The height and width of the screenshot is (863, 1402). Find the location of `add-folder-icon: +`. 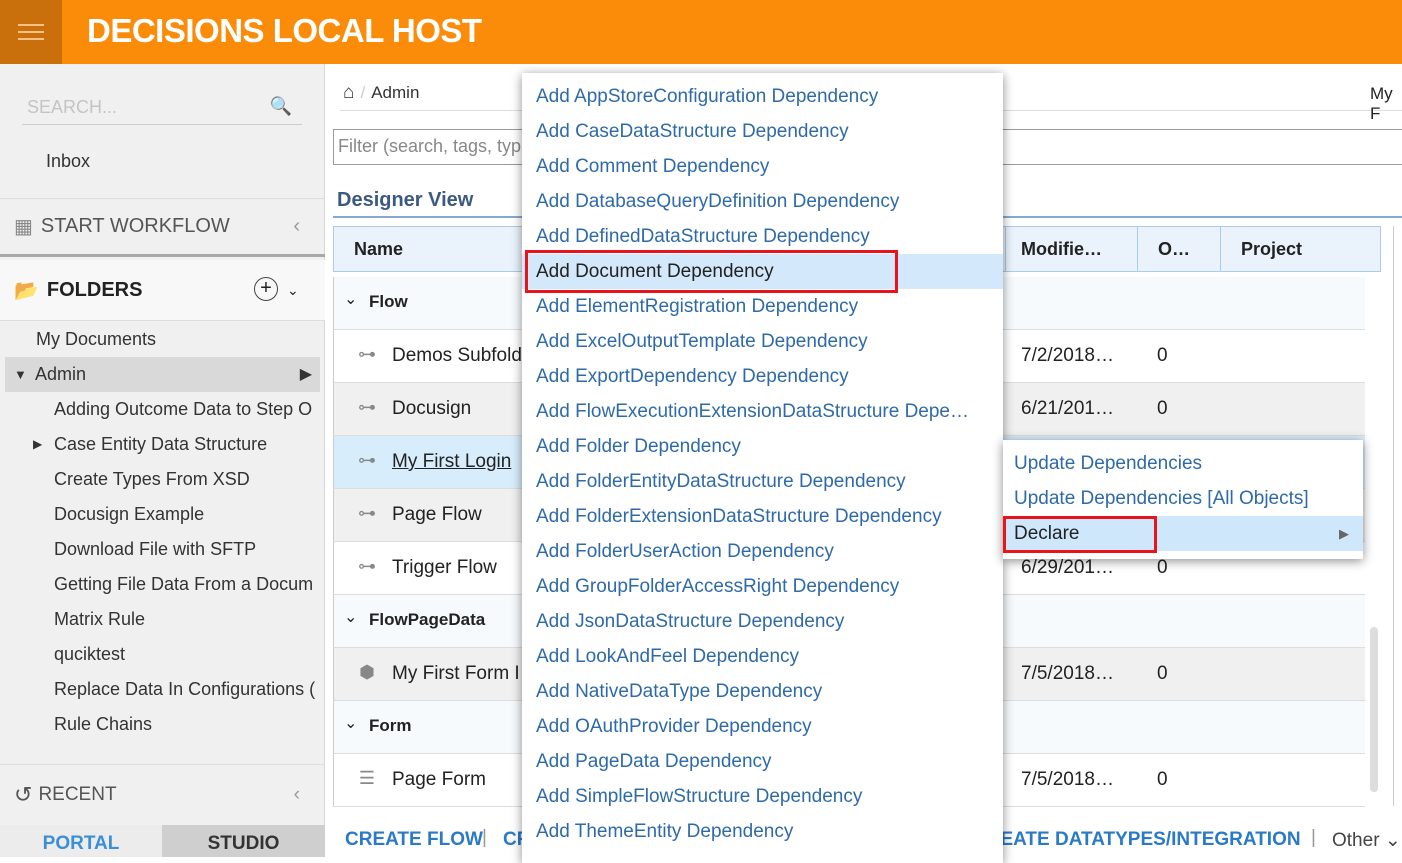

add-folder-icon: + is located at coordinates (266, 289).